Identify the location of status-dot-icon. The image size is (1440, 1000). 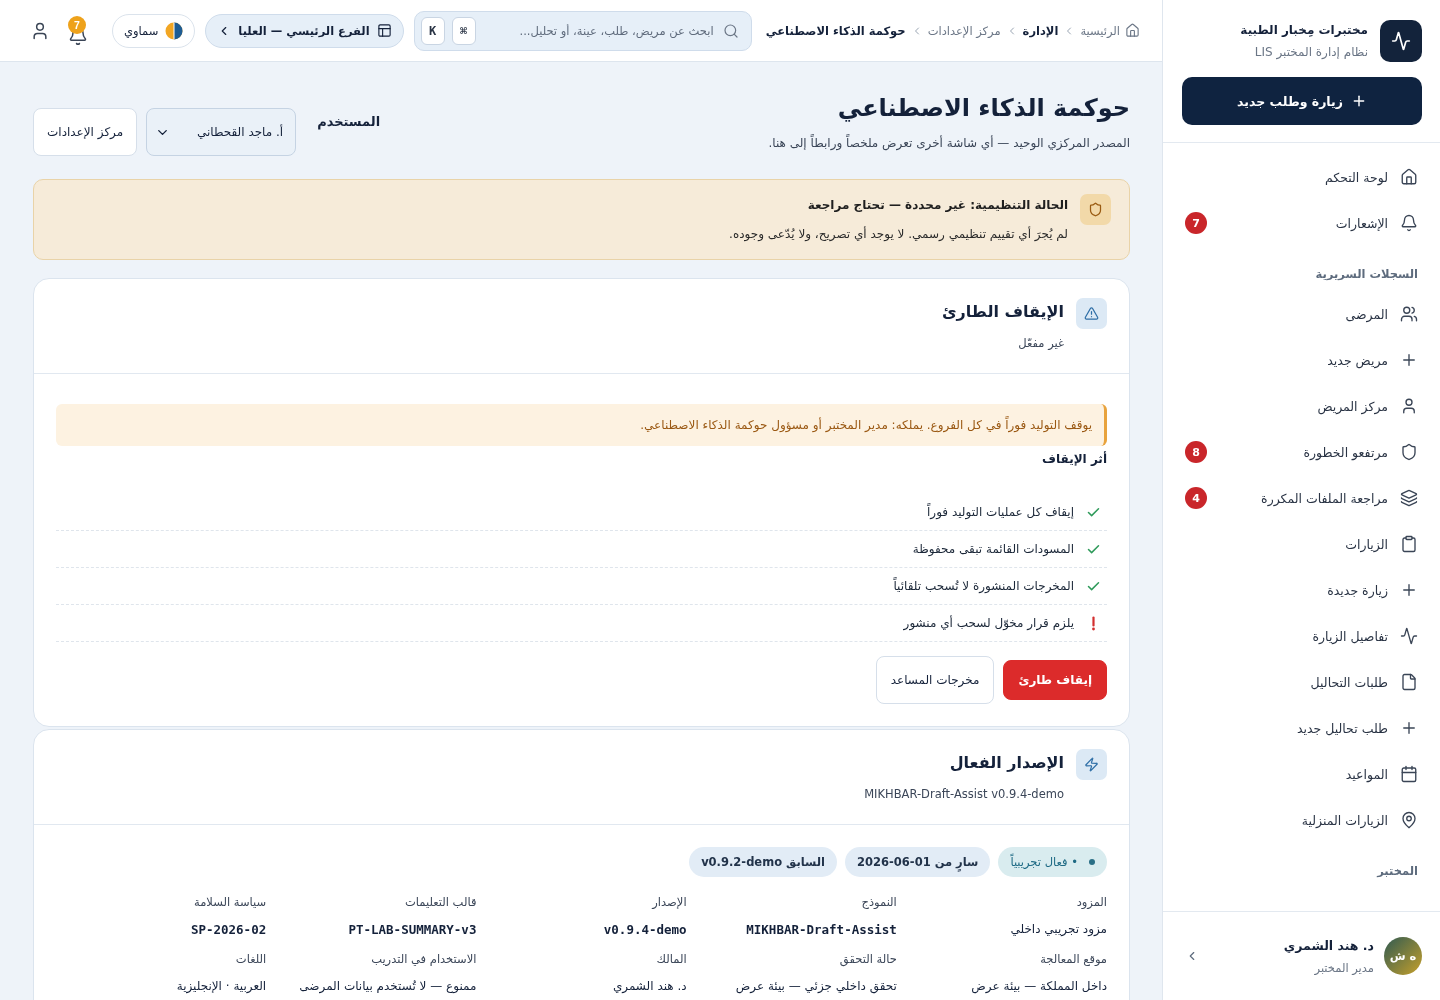
(1092, 862).